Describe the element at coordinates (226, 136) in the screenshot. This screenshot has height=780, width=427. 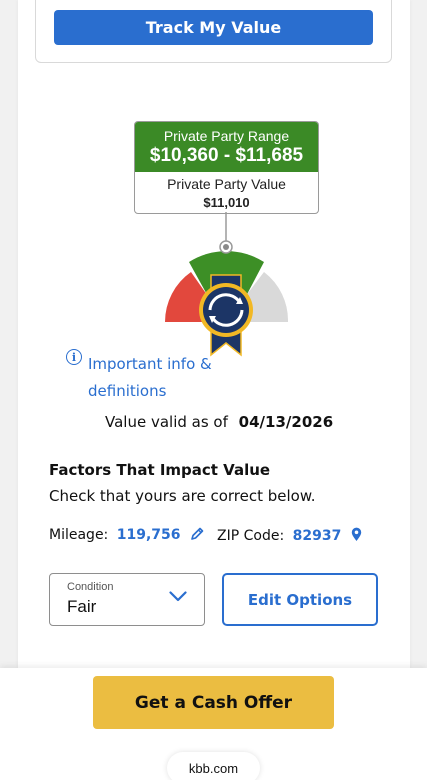
I see `range-title: Private Party Range` at that location.